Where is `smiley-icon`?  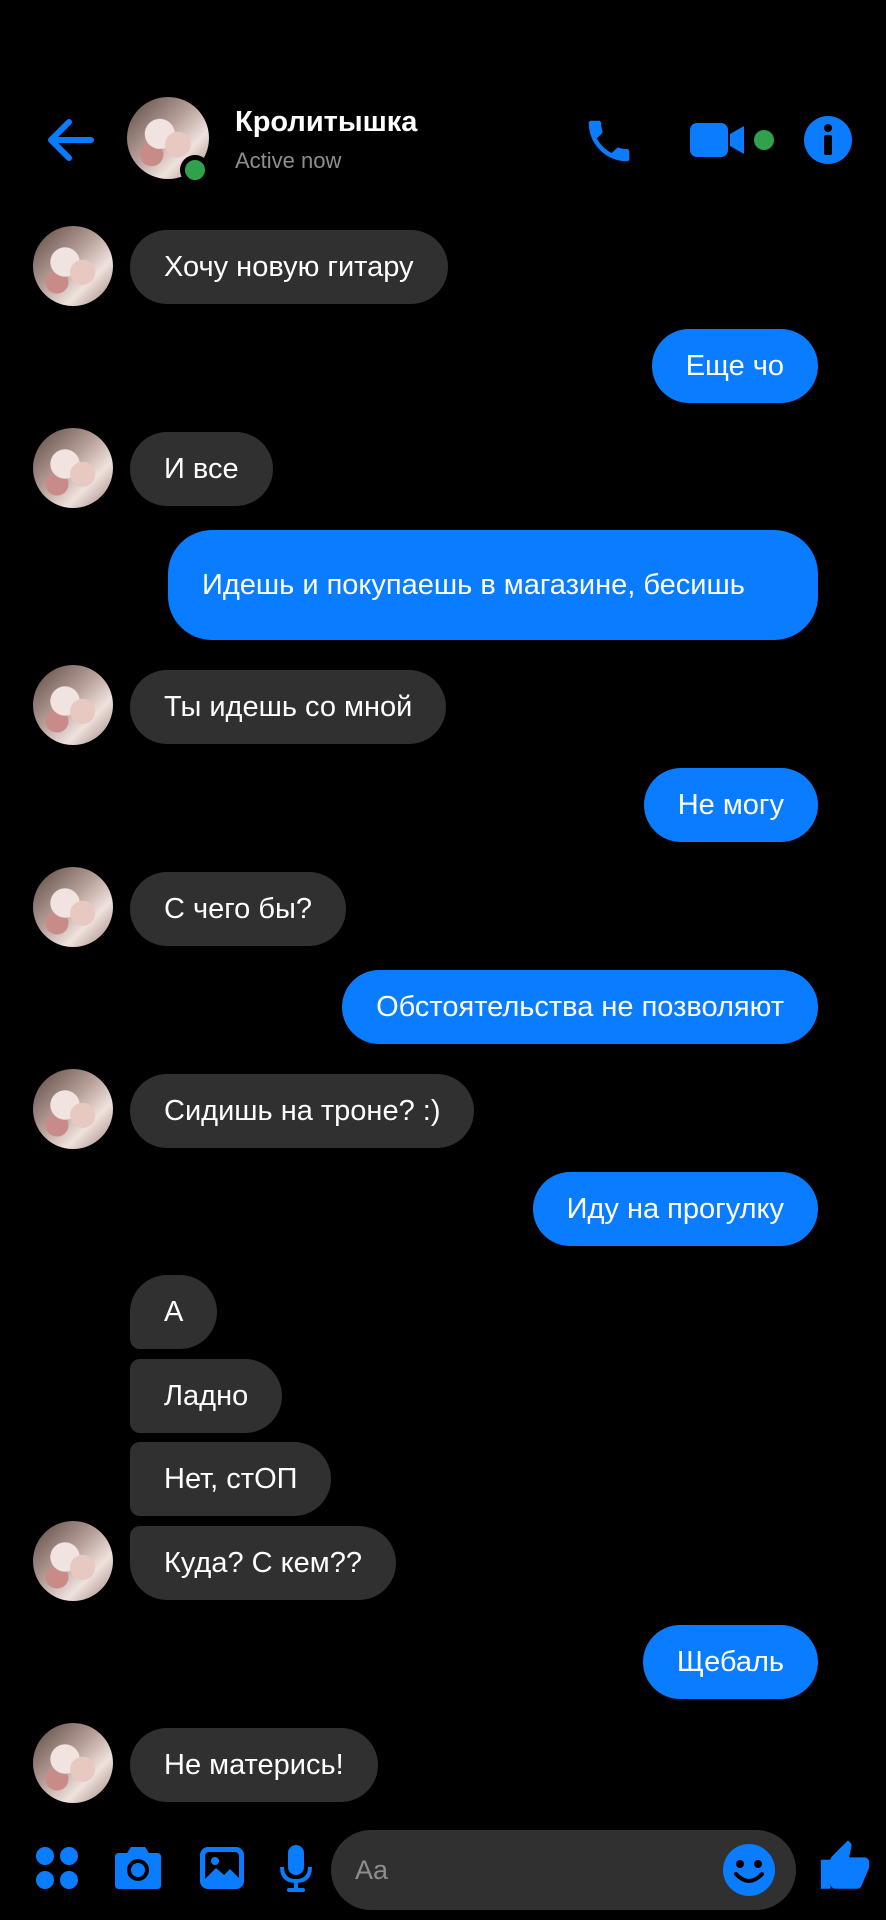 smiley-icon is located at coordinates (749, 1870).